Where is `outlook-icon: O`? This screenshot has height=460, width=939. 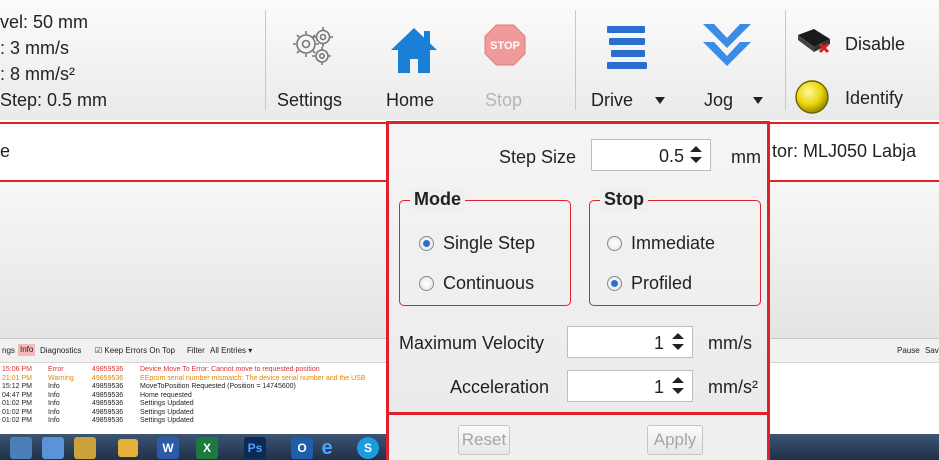 outlook-icon: O is located at coordinates (302, 448).